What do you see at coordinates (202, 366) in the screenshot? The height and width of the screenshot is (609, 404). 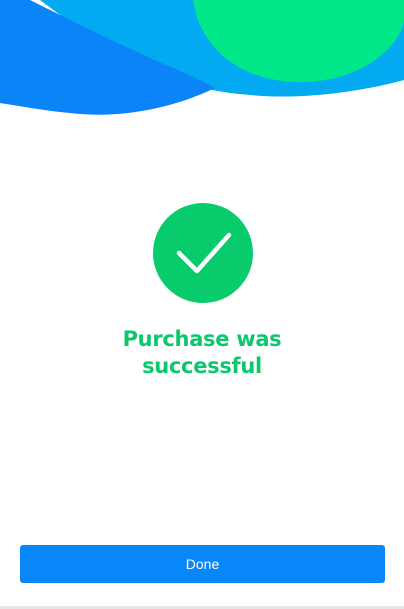 I see `success-message-line2: successful` at bounding box center [202, 366].